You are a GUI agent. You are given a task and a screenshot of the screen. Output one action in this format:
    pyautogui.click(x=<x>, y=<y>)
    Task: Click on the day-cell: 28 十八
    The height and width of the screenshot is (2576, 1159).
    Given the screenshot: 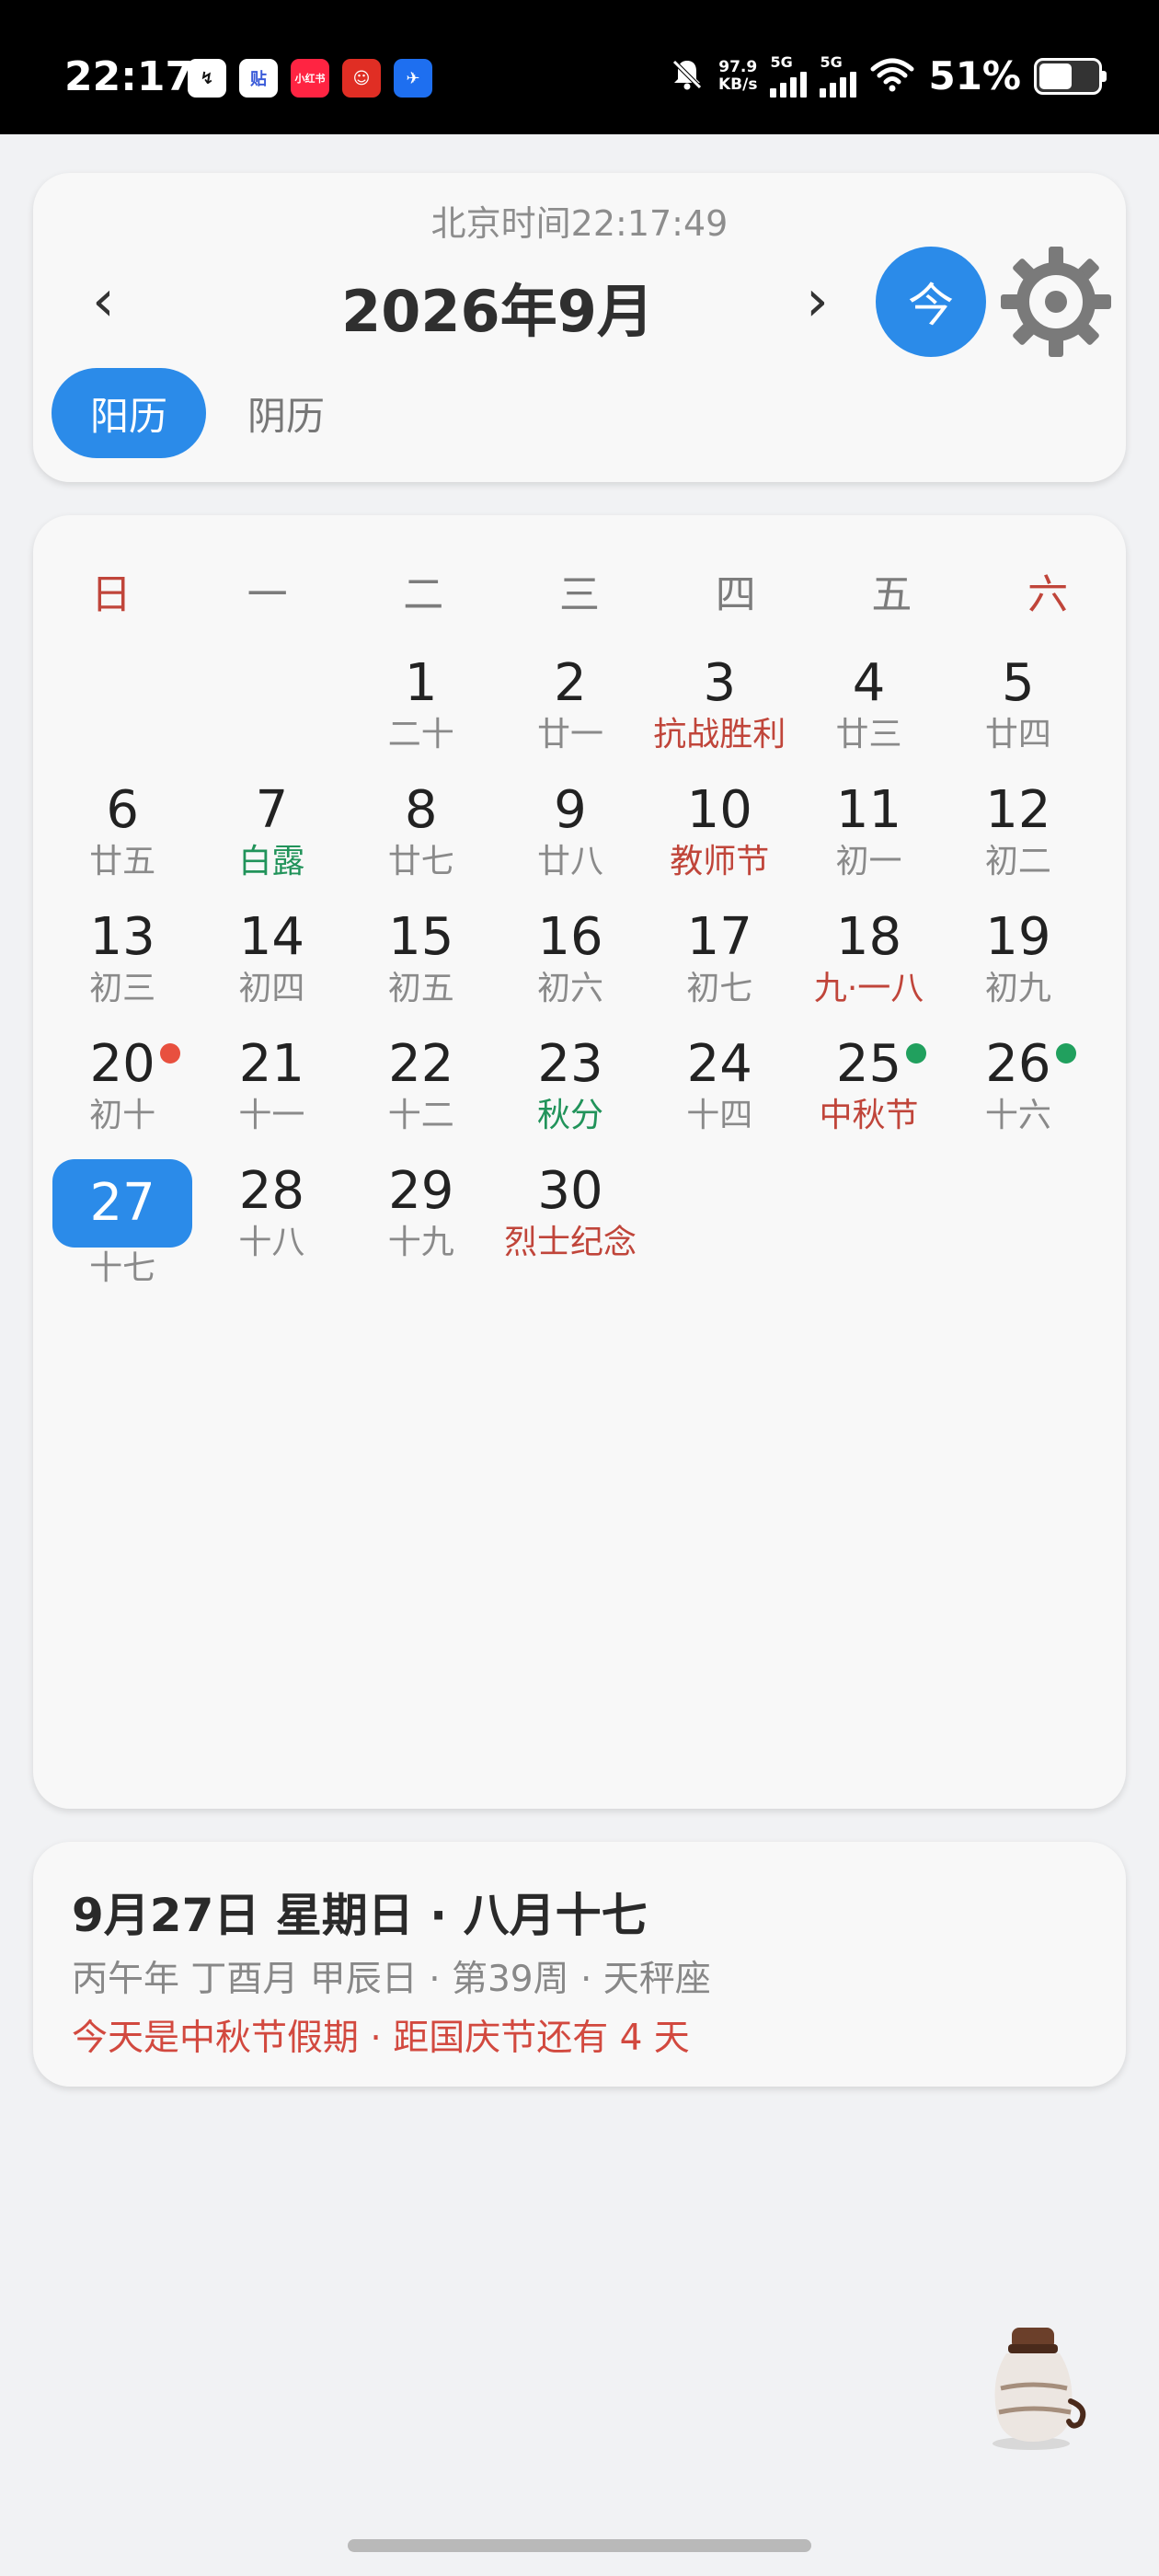 What is the action you would take?
    pyautogui.click(x=271, y=1222)
    